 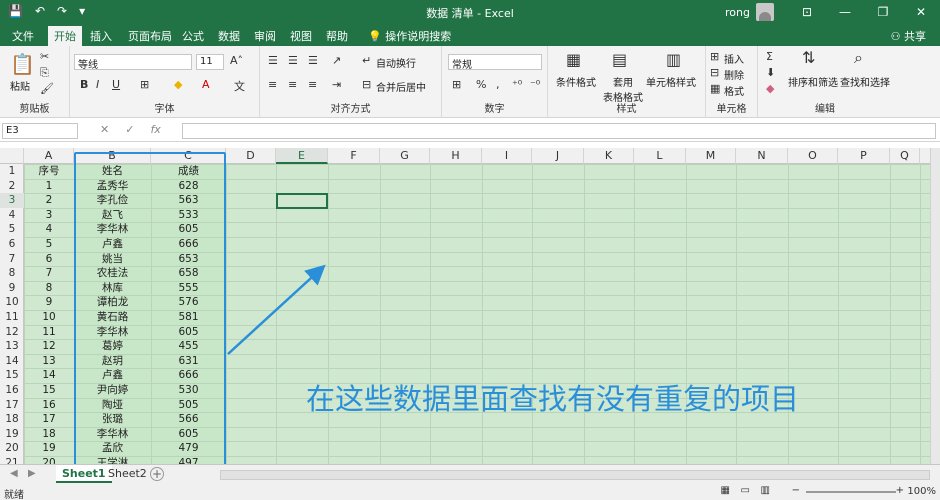 What do you see at coordinates (97, 84) in the screenshot?
I see `italic-button: I` at bounding box center [97, 84].